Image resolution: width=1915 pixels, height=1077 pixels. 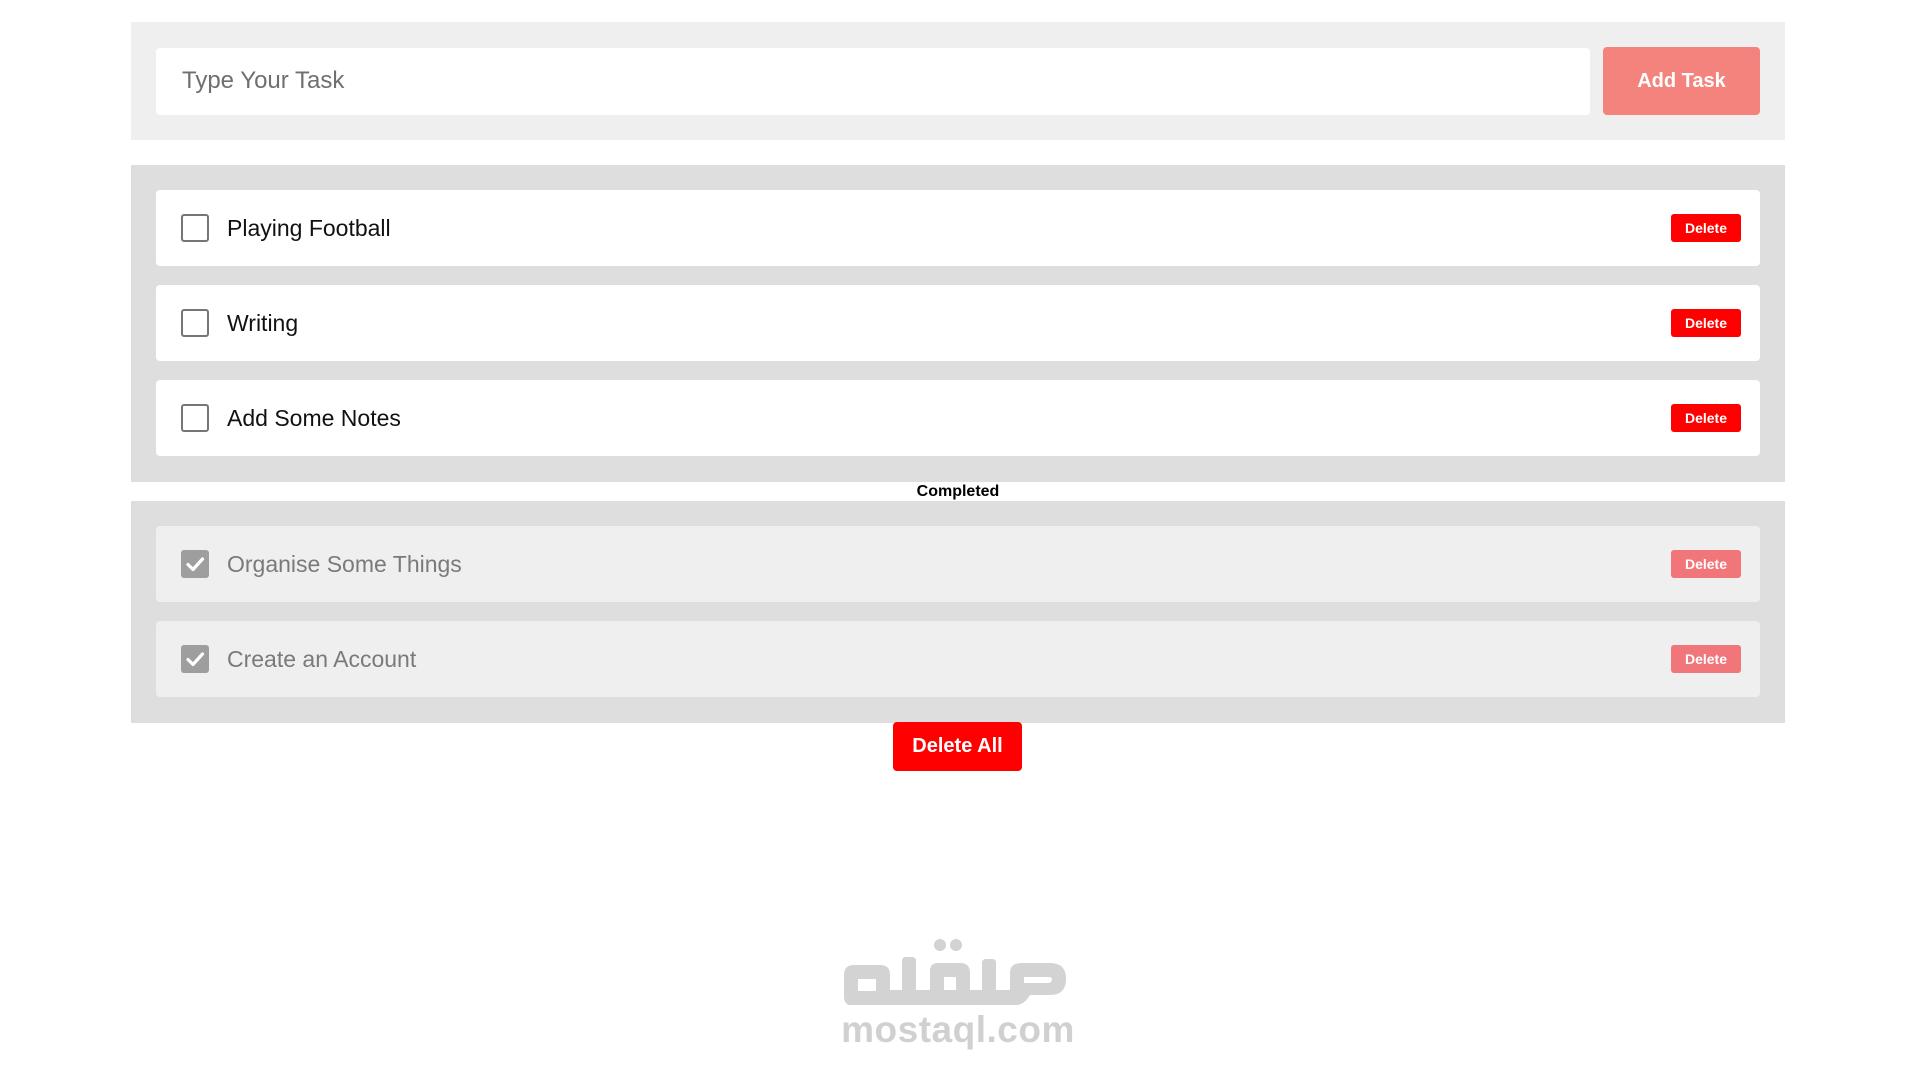 What do you see at coordinates (955, 972) in the screenshot?
I see `mostaql-logo-icon` at bounding box center [955, 972].